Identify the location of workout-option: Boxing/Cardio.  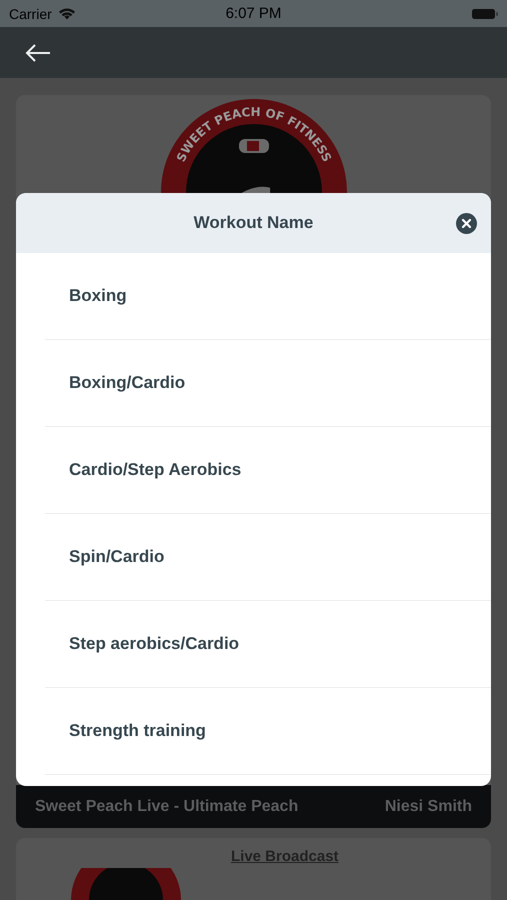
(268, 383).